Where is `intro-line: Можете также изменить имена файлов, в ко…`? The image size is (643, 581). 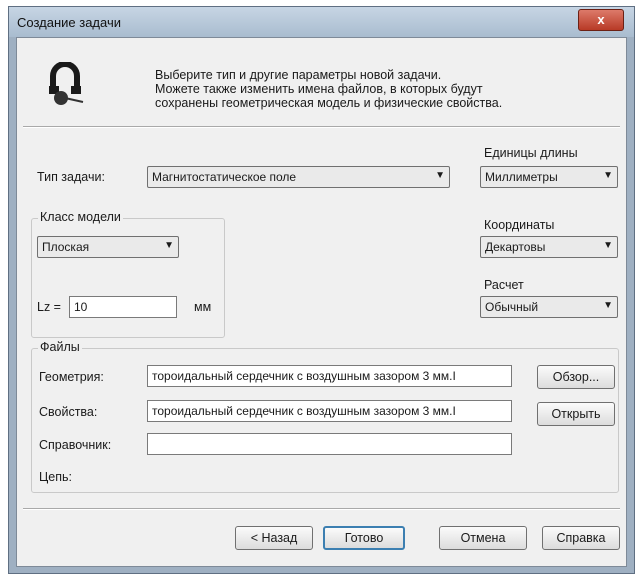 intro-line: Можете также изменить имена файлов, в ко… is located at coordinates (319, 89).